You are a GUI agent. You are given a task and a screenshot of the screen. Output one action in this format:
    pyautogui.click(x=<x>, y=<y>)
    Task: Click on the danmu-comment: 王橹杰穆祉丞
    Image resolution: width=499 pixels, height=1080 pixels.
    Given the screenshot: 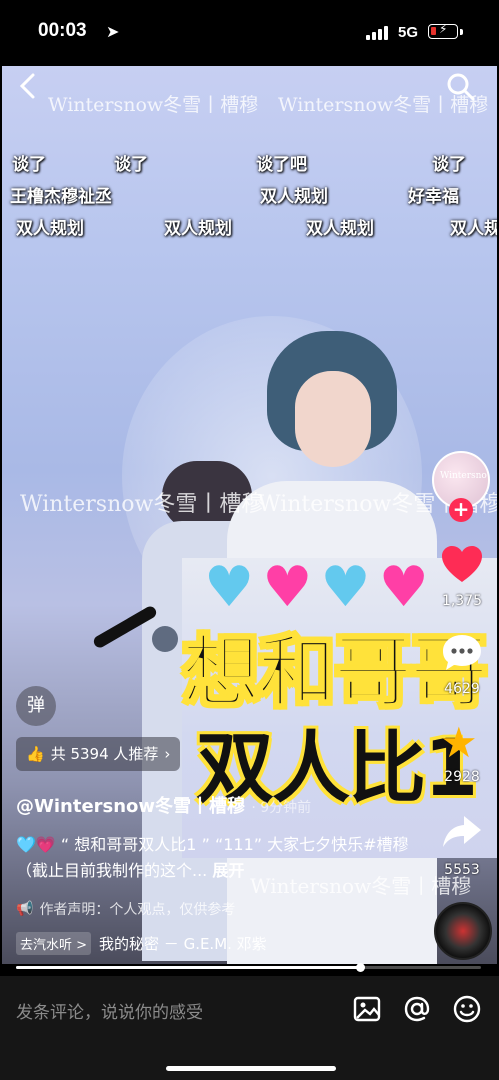 What is the action you would take?
    pyautogui.click(x=61, y=197)
    